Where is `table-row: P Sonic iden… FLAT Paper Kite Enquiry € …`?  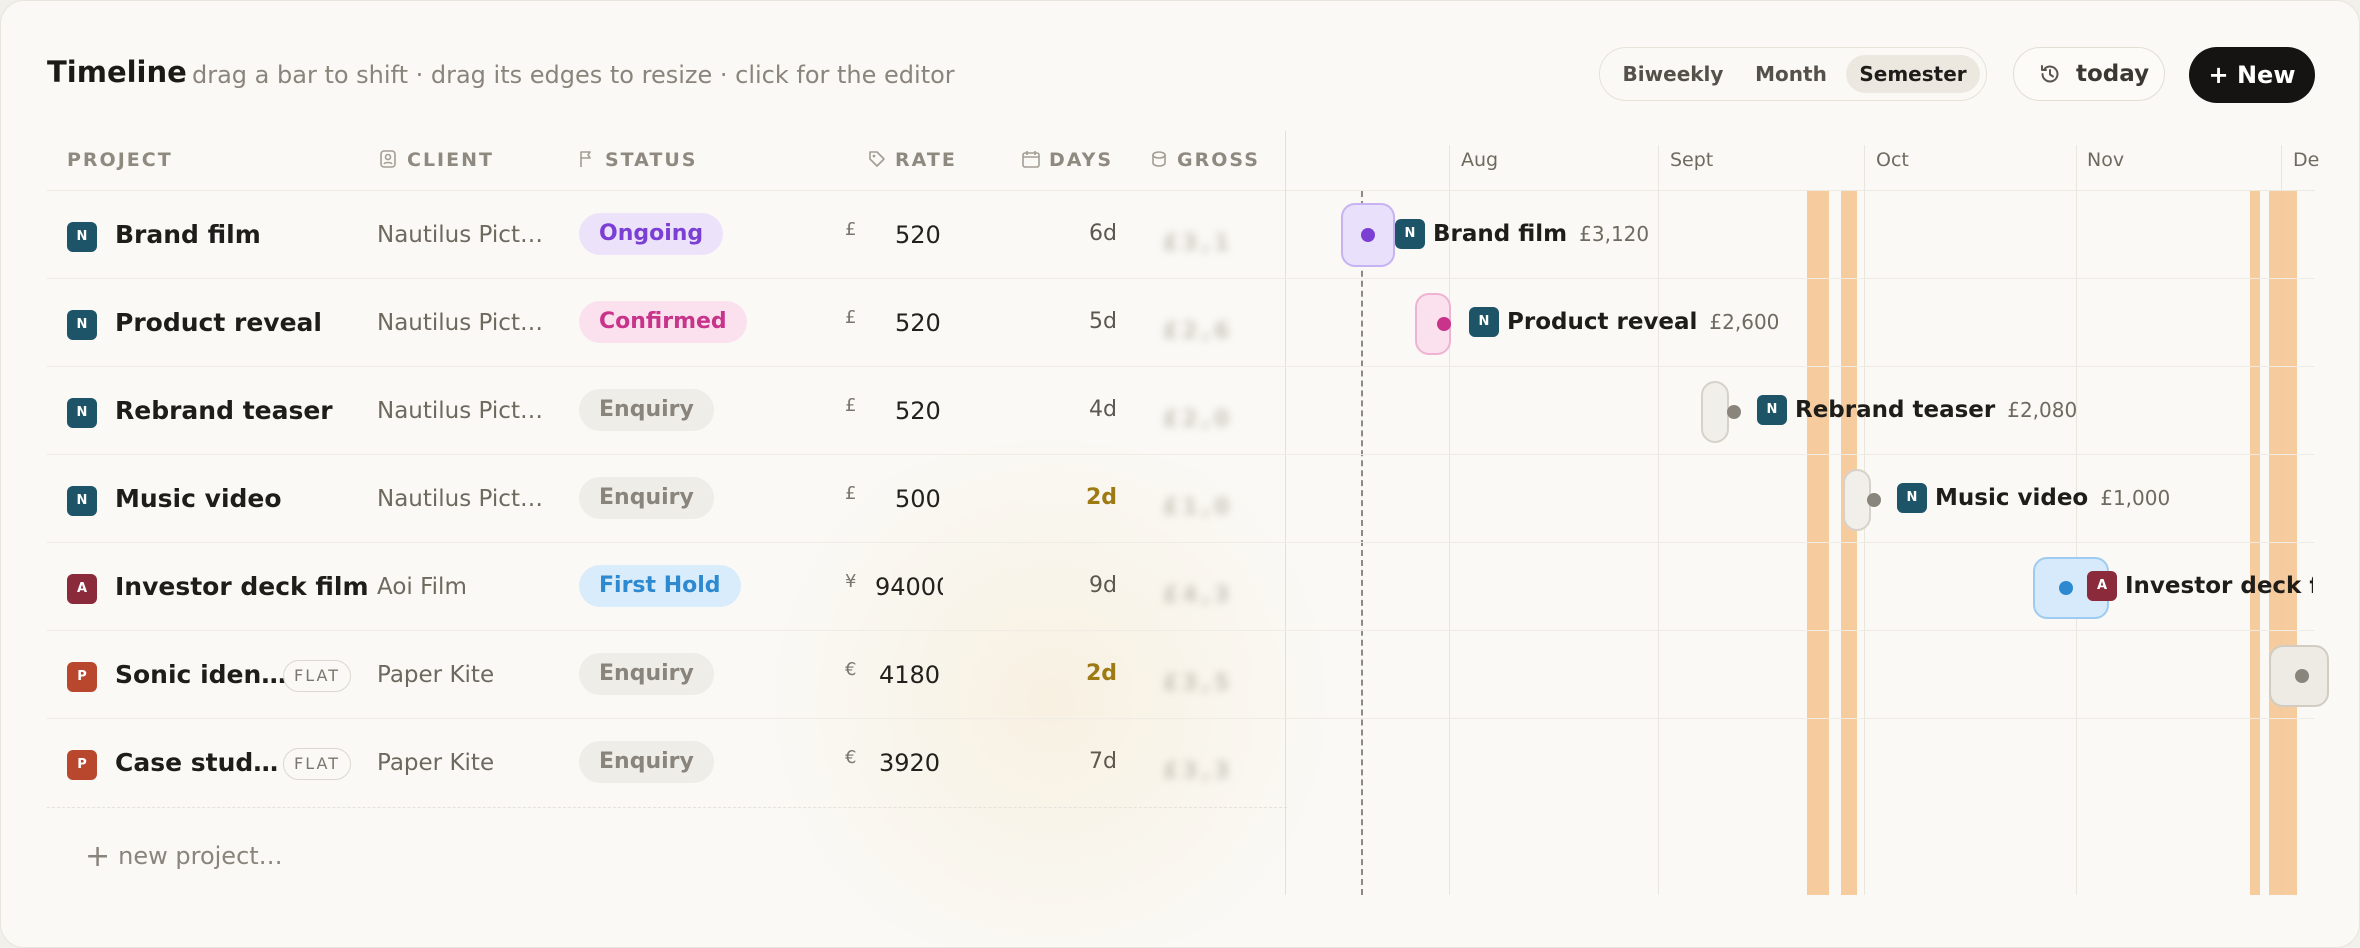
table-row: P Sonic iden… FLAT Paper Kite Enquiry € … is located at coordinates (1181, 675).